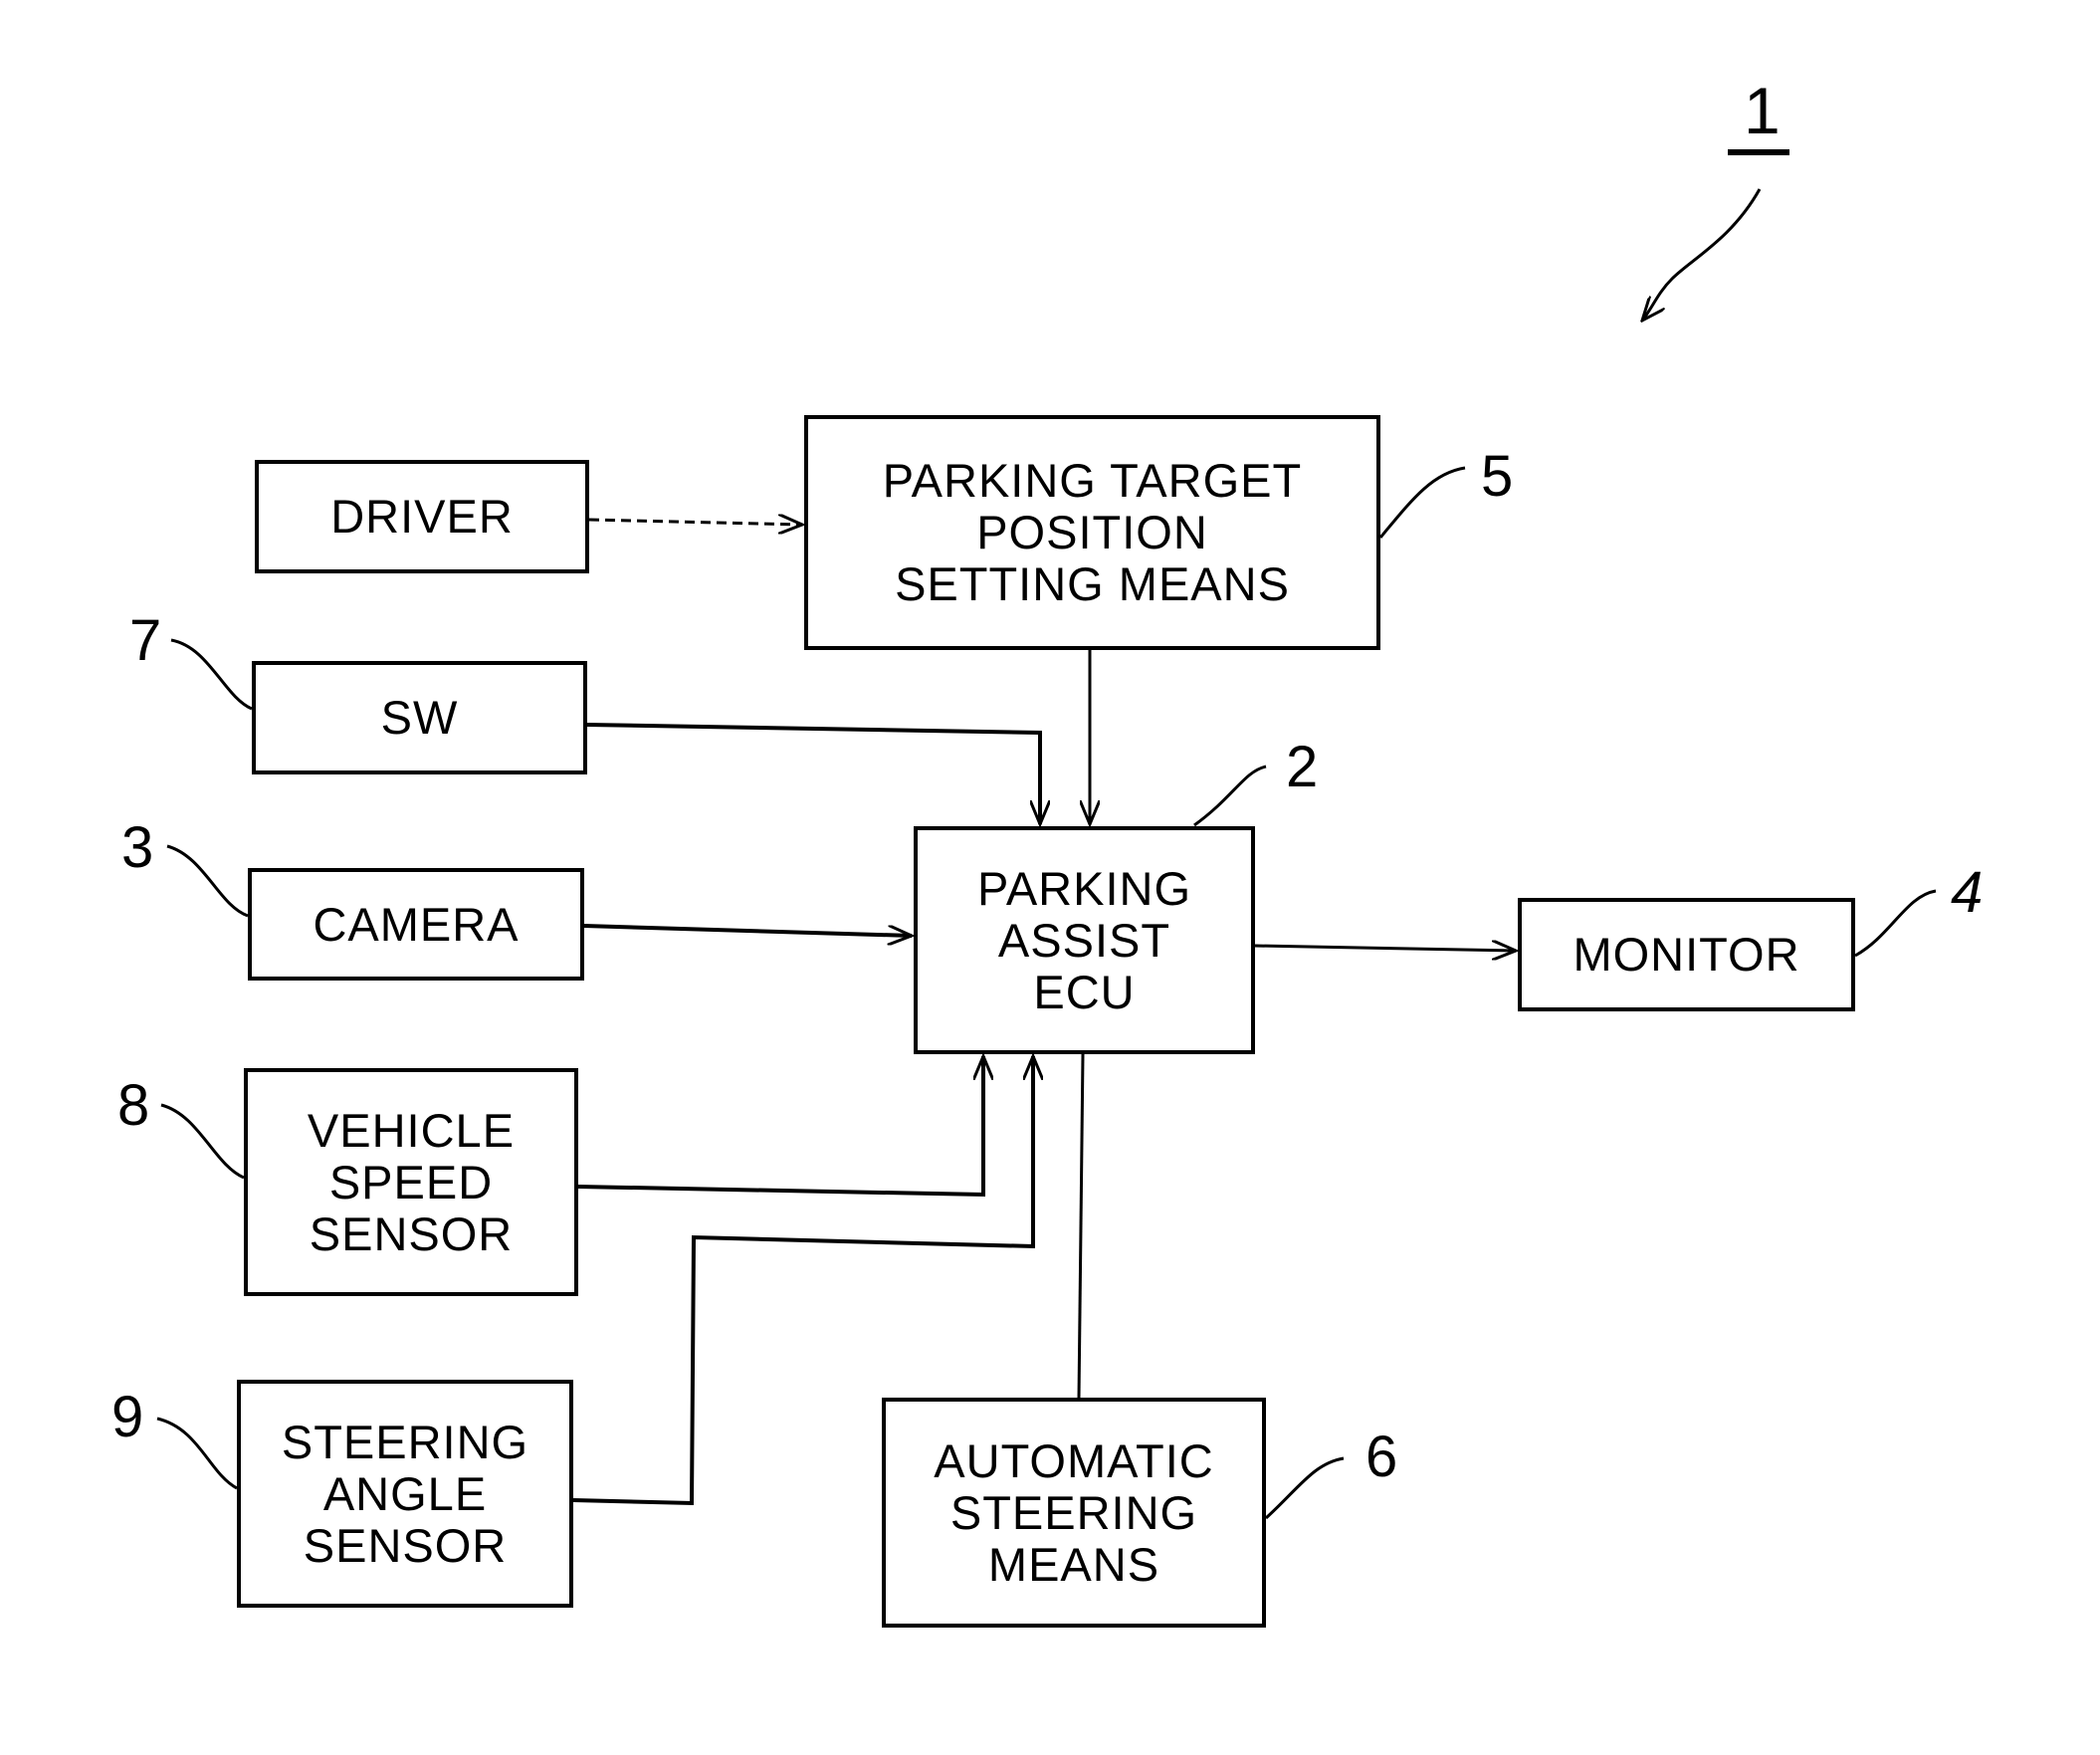 This screenshot has height=1755, width=2100. I want to click on block-line: SPEED, so click(411, 1181).